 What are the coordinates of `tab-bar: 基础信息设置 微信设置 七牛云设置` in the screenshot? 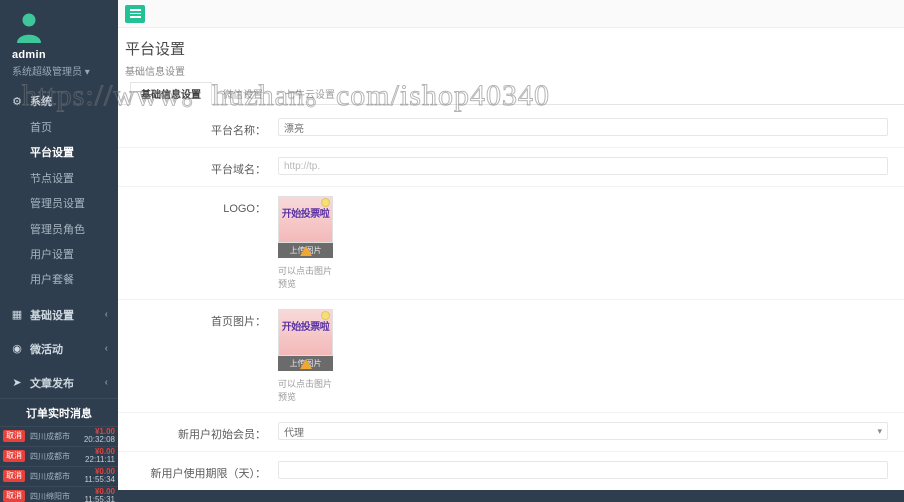 It's located at (511, 93).